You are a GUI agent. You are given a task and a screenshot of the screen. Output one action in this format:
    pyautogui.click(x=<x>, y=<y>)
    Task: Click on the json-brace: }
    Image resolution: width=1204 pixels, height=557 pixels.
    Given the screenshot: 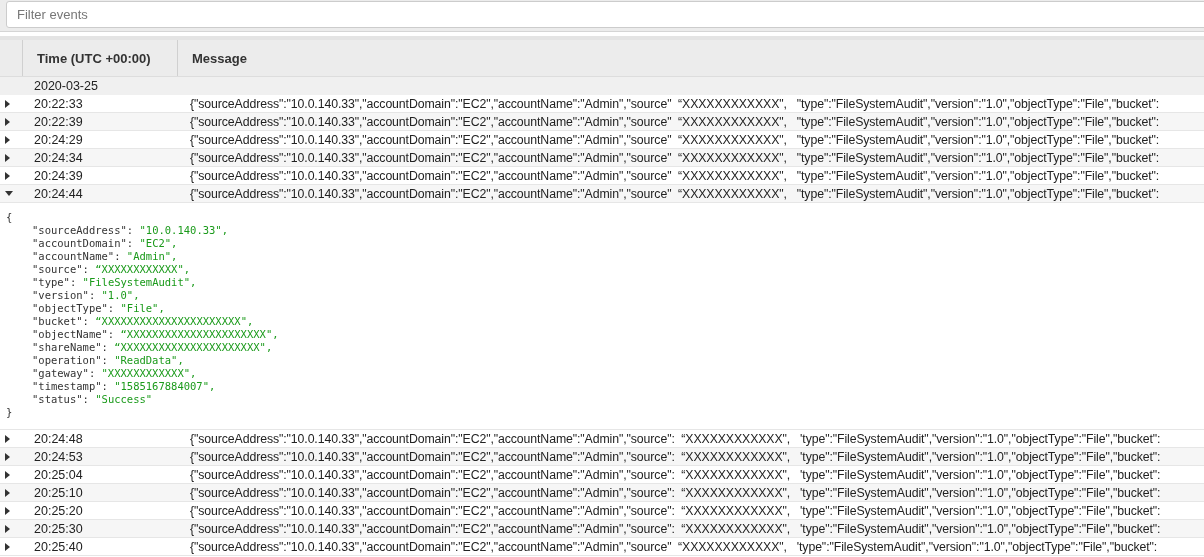 What is the action you would take?
    pyautogui.click(x=9, y=412)
    